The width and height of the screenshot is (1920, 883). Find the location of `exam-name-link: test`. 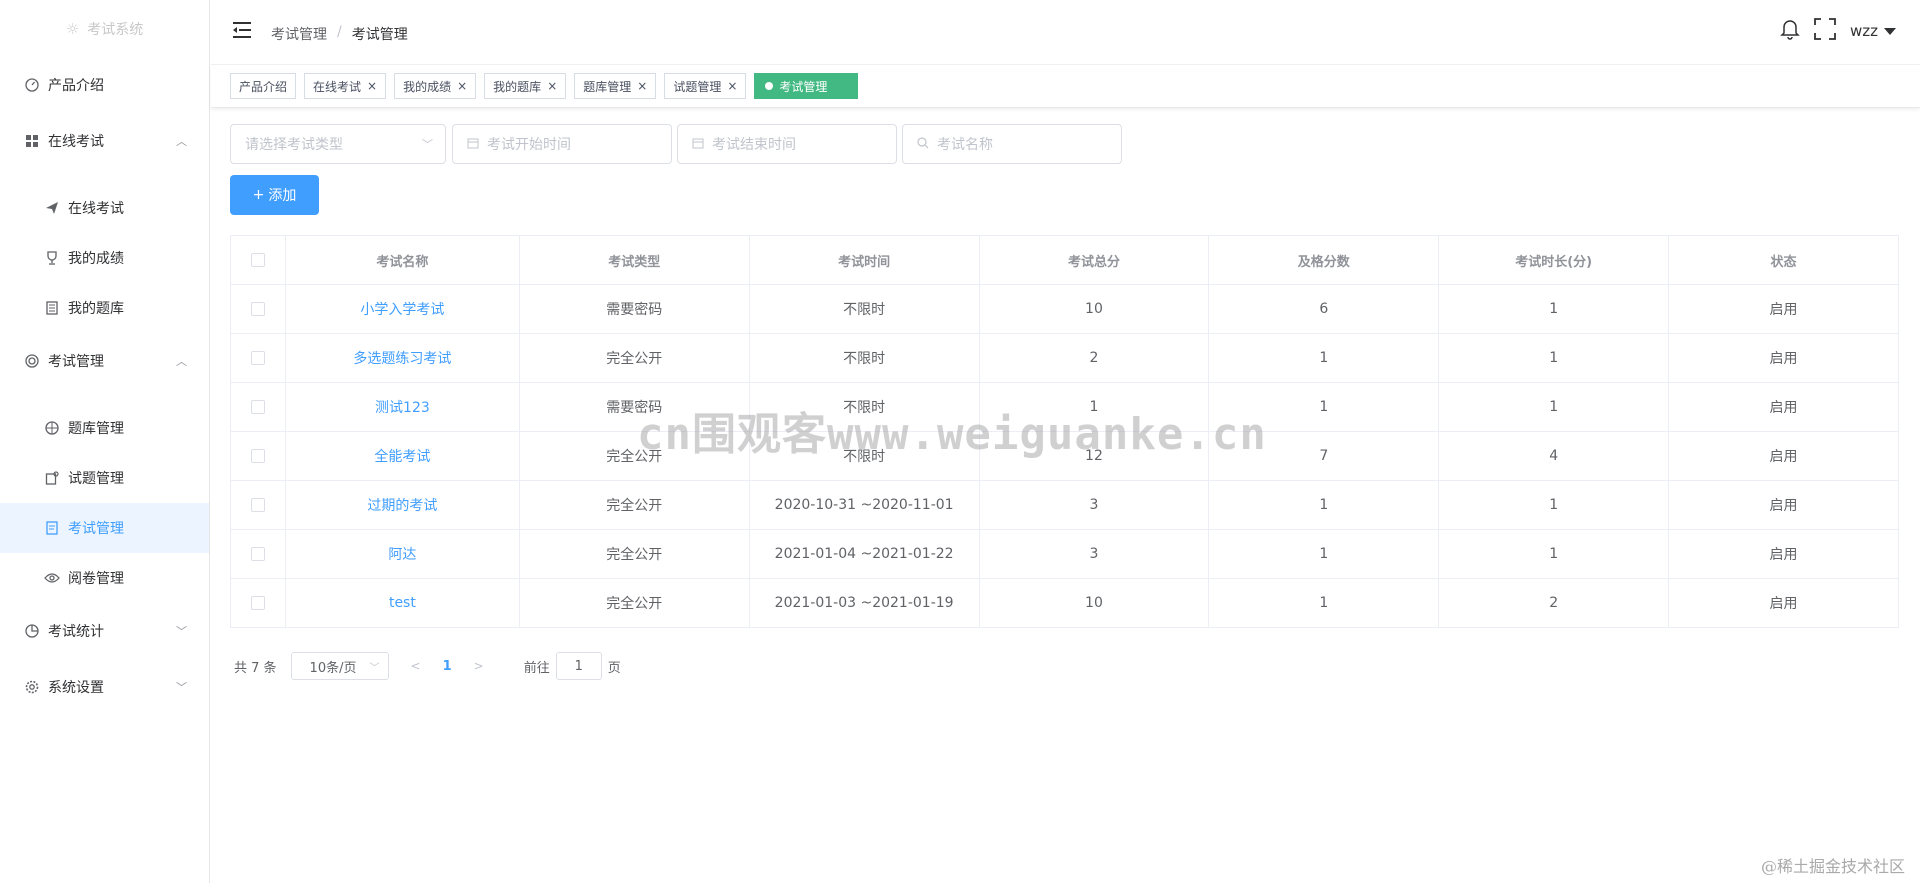

exam-name-link: test is located at coordinates (402, 603).